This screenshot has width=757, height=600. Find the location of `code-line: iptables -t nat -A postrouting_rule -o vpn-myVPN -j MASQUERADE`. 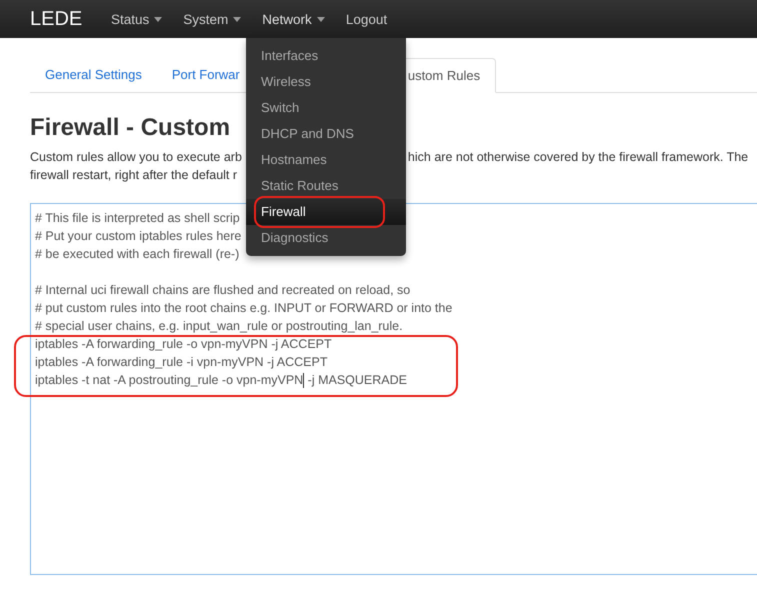

code-line: iptables -t nat -A postrouting_rule -o vpn-myVPN -j MASQUERADE is located at coordinates (221, 380).